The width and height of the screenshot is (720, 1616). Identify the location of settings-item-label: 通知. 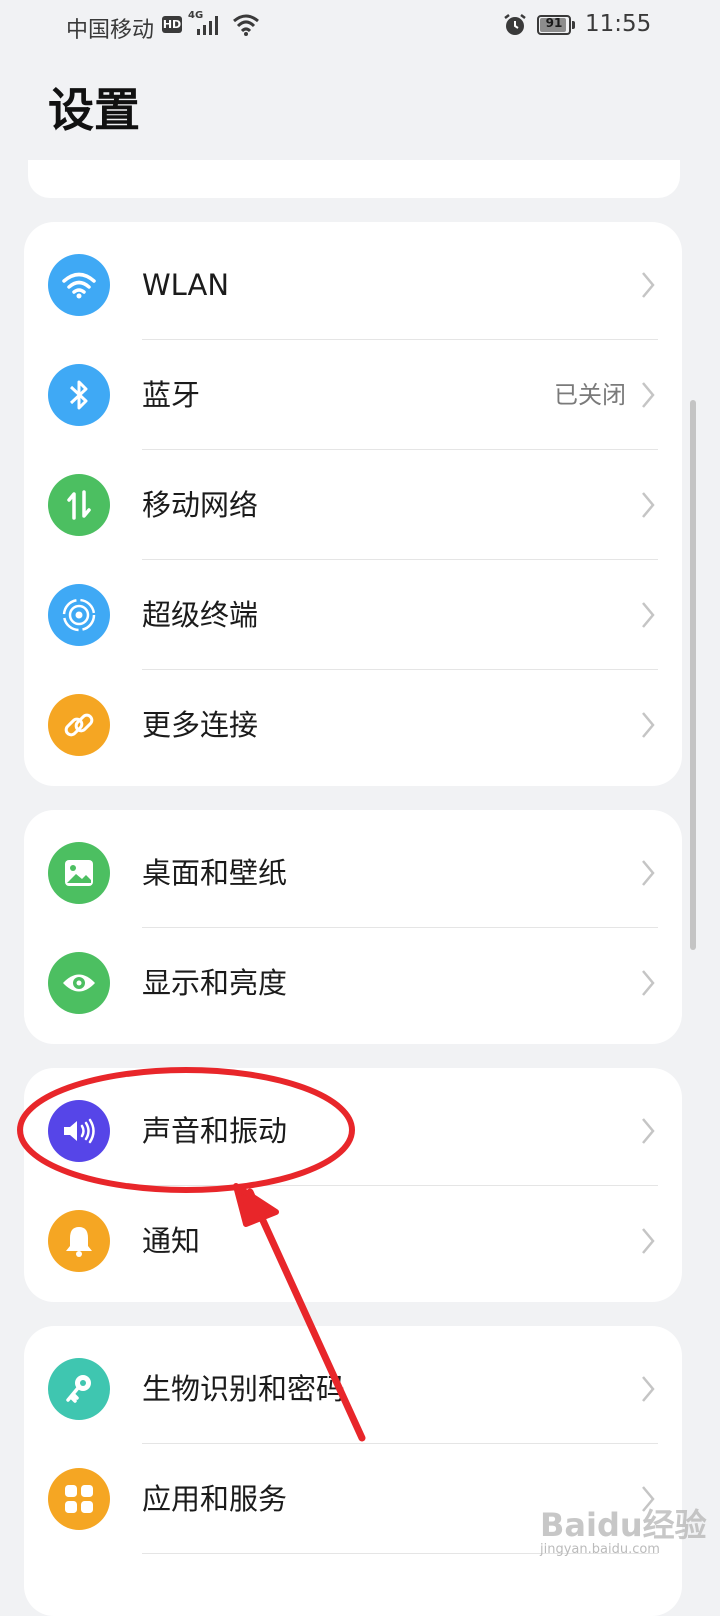
(171, 1241).